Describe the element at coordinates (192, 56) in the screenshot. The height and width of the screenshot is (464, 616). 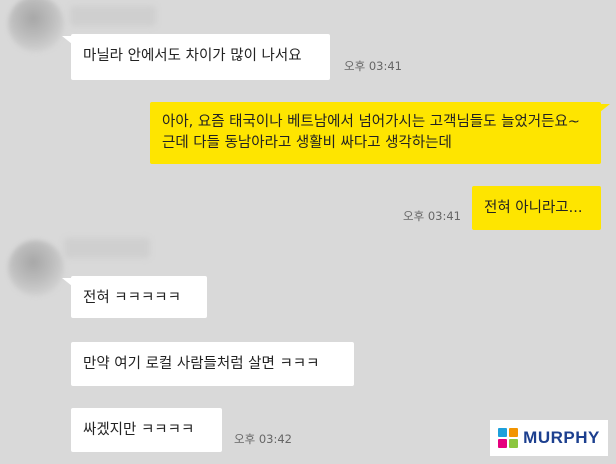
I see `message-text: 마닐라 안에서도 차이가 많이 나서요` at that location.